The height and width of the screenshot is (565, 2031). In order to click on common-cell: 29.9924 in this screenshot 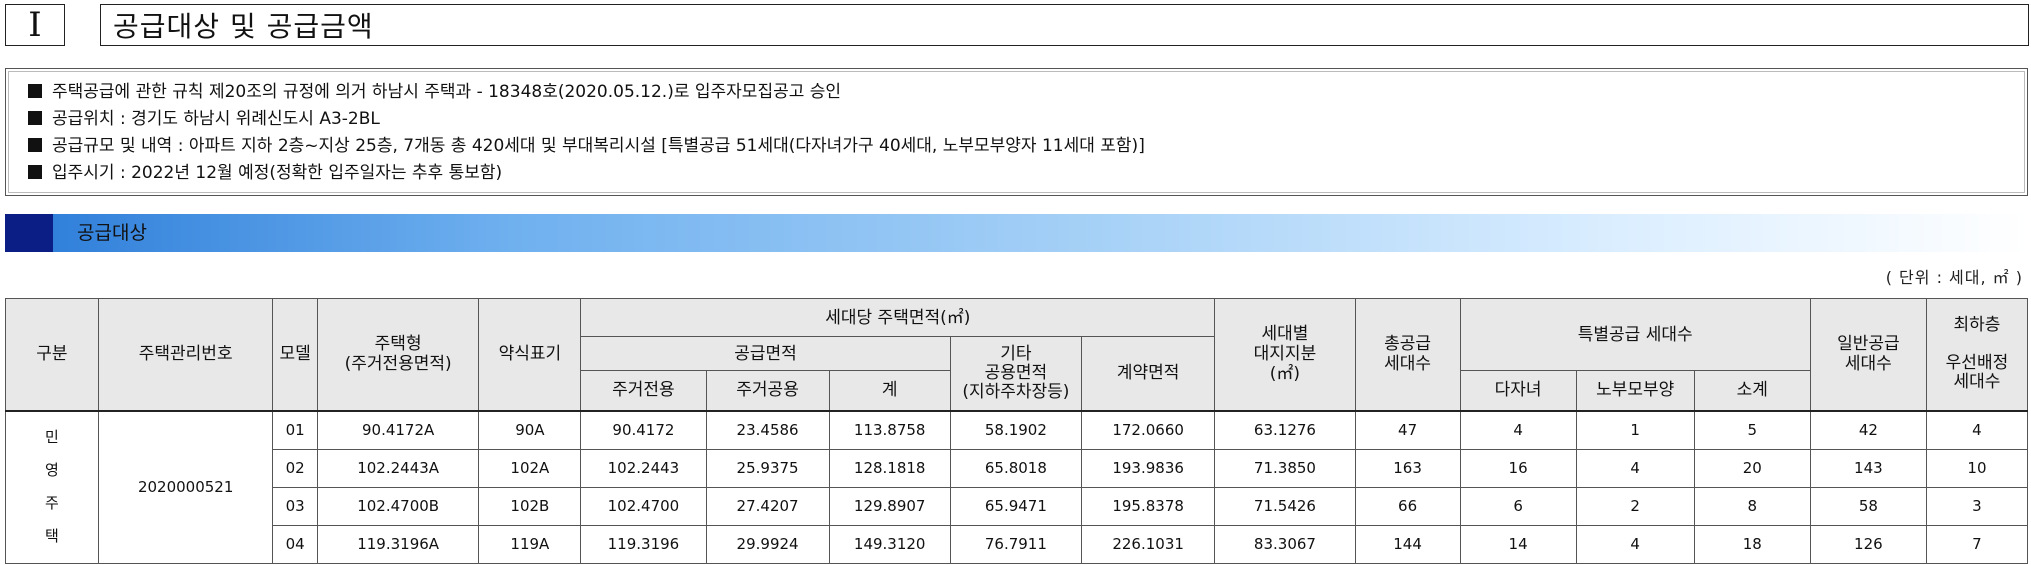, I will do `click(767, 544)`.